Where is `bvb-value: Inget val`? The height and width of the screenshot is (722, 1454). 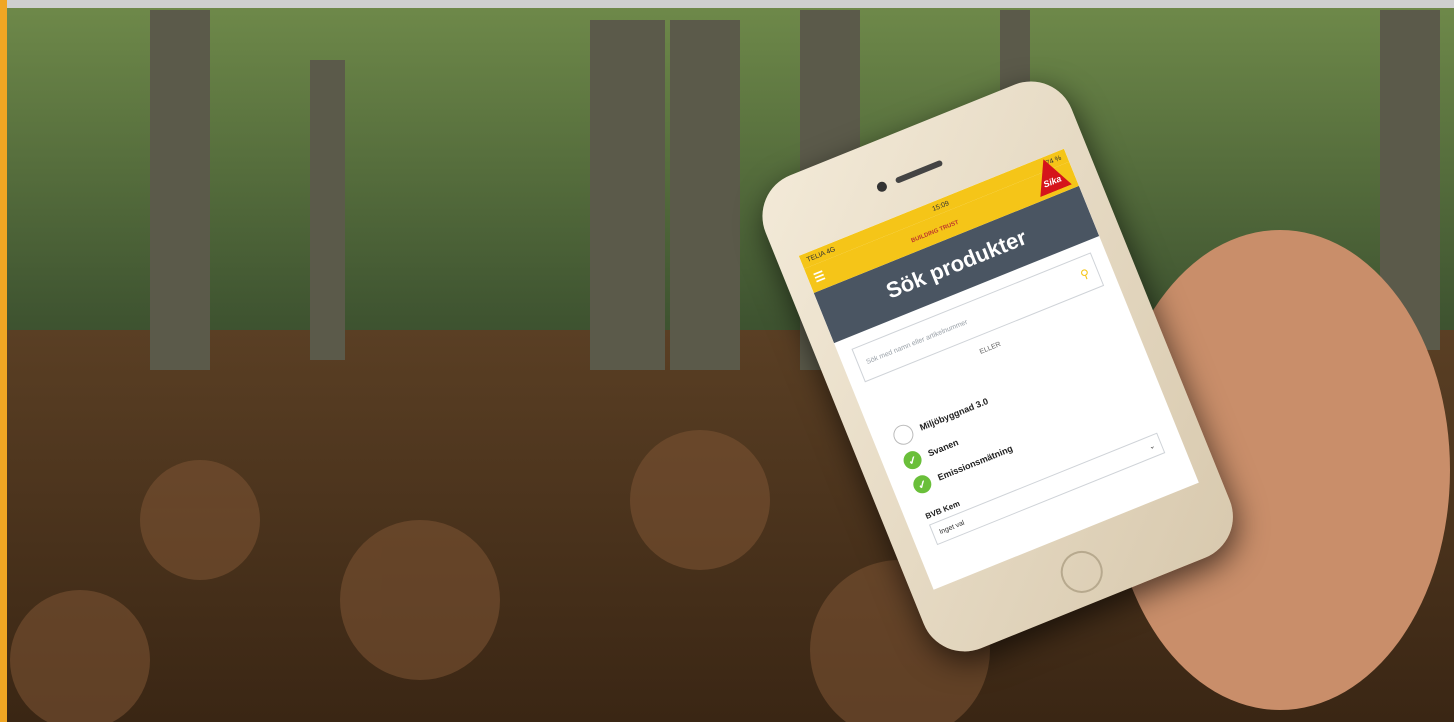 bvb-value: Inget val is located at coordinates (952, 527).